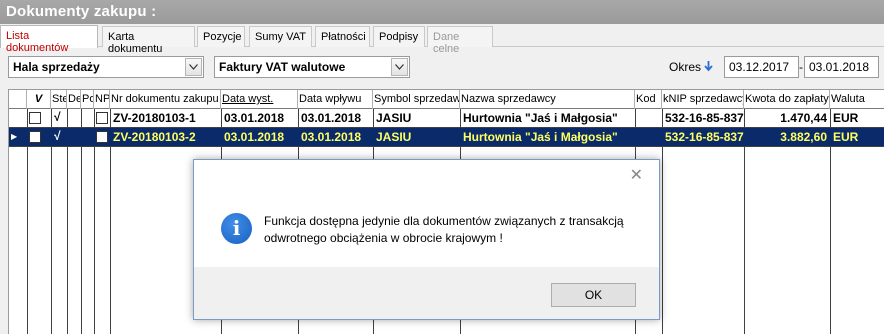 The height and width of the screenshot is (334, 884). Describe the element at coordinates (154, 118) in the screenshot. I see `cell-nr: ZV-20180103-1` at that location.